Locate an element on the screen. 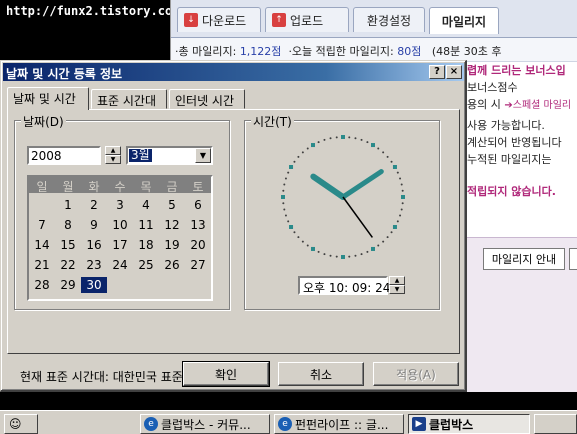 The image size is (577, 434). tab-mileage: 마일리지 is located at coordinates (464, 20).